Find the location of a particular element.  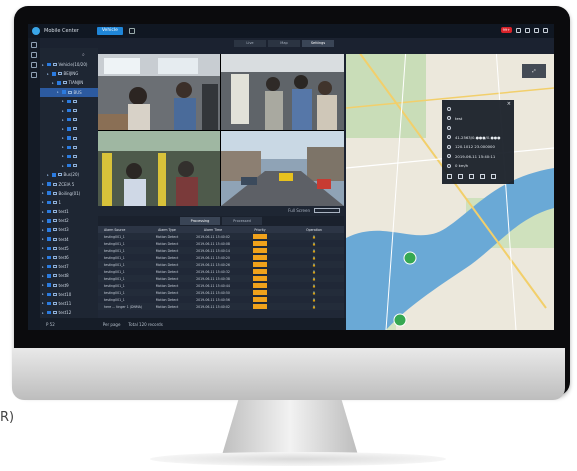

col-alarm-time: Alarm Time is located at coordinates (213, 230).